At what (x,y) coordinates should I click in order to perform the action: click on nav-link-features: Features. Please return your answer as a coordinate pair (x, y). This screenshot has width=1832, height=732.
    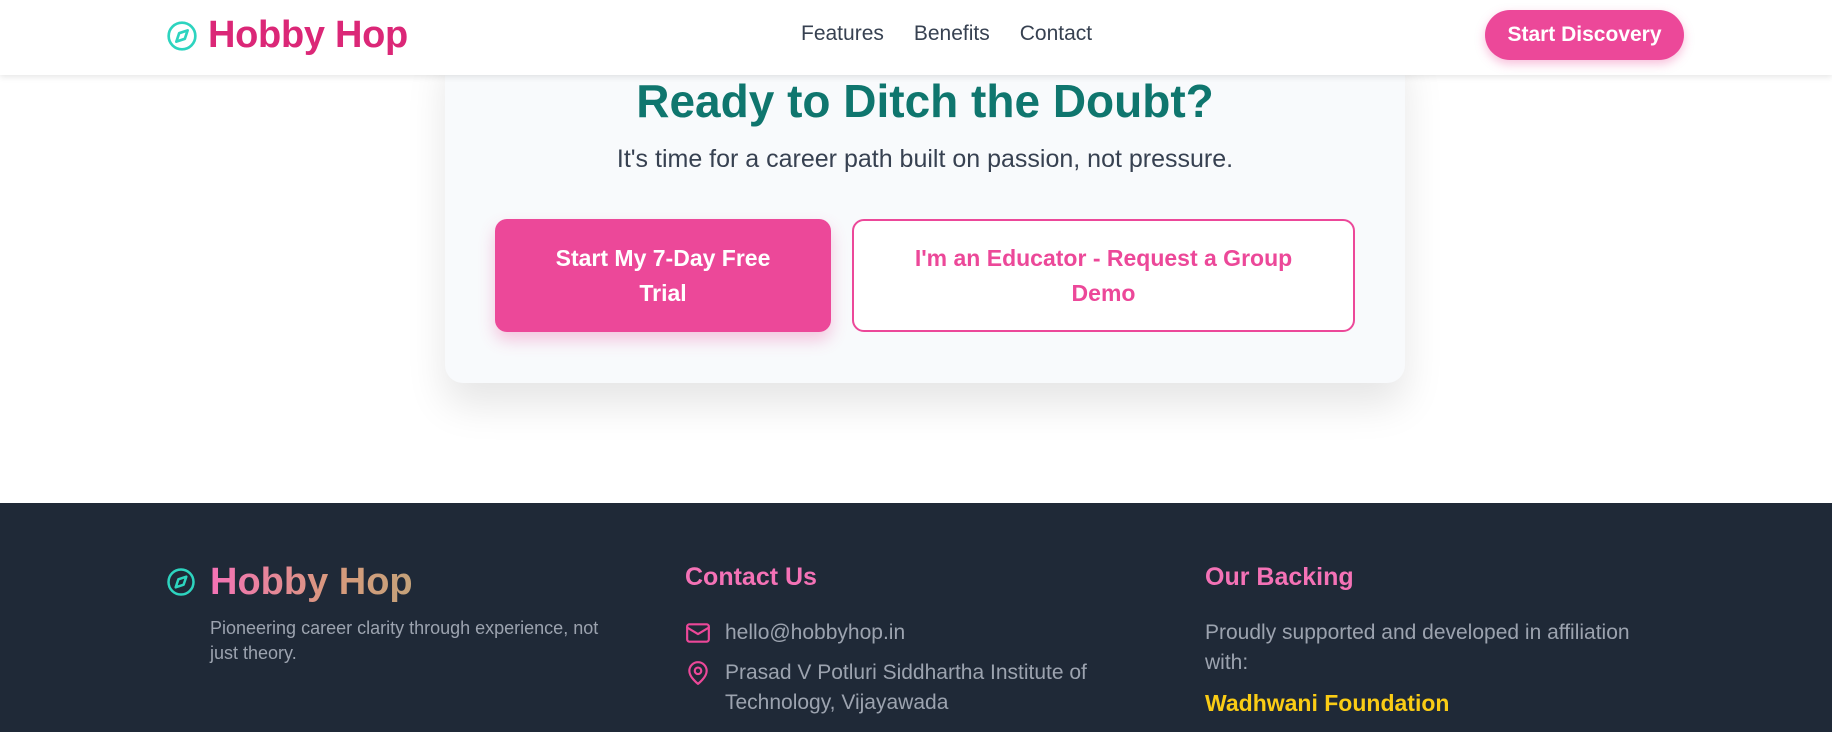
    Looking at the image, I should click on (842, 34).